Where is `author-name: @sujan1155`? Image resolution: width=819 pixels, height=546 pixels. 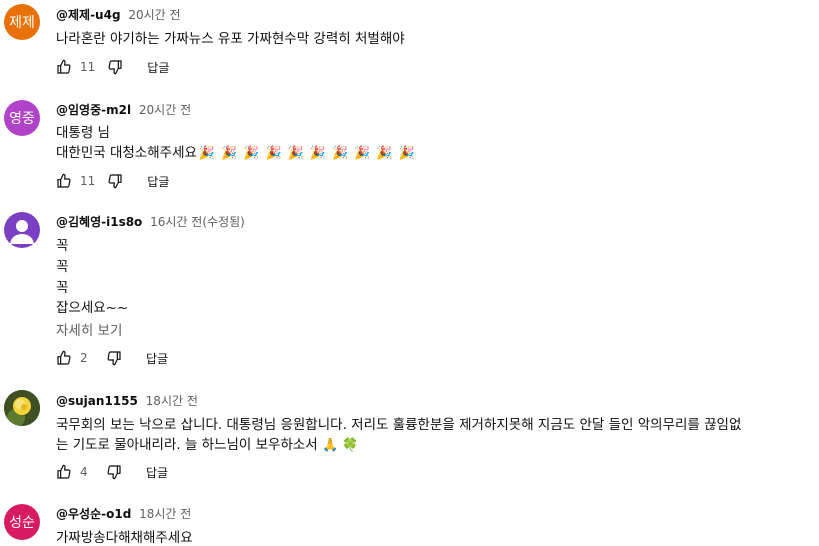 author-name: @sujan1155 is located at coordinates (97, 401).